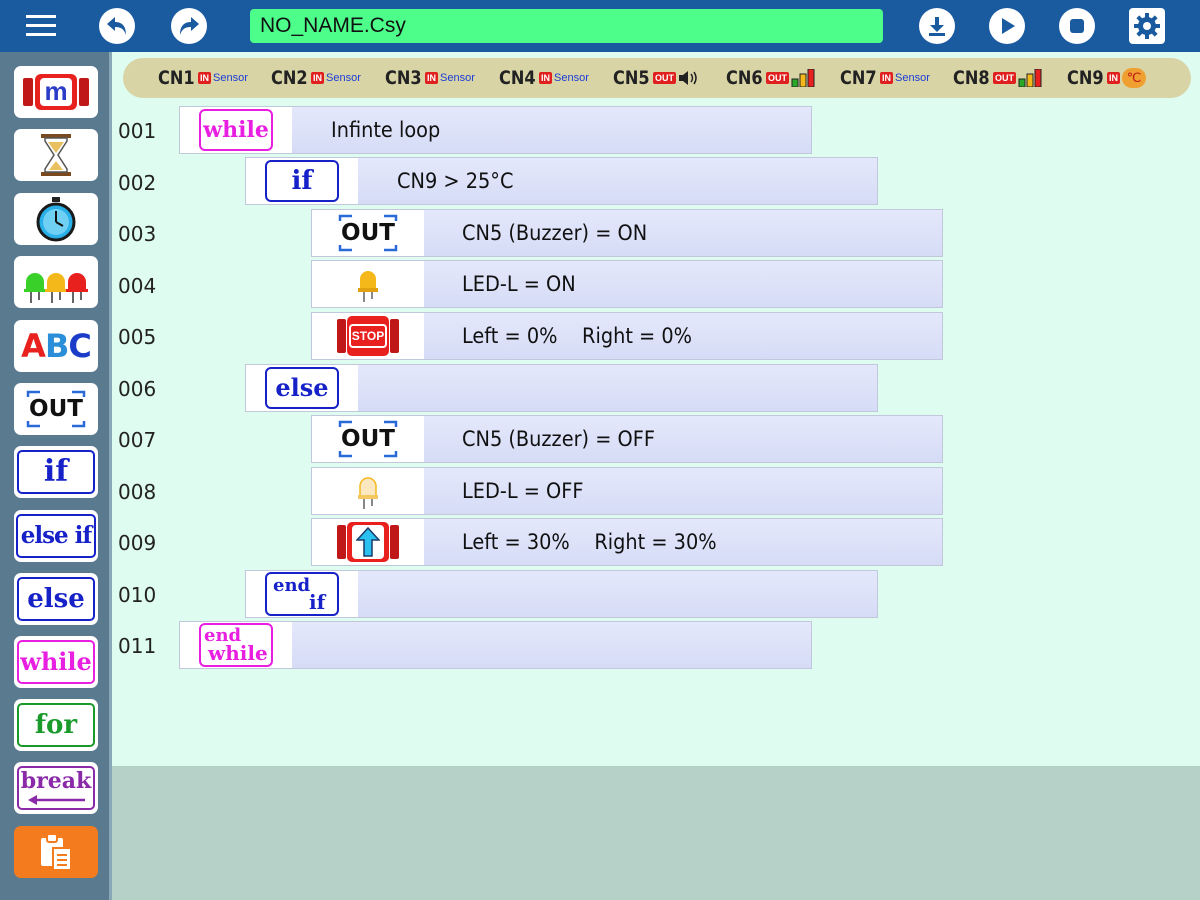  Describe the element at coordinates (368, 286) in the screenshot. I see `led-on-icon` at that location.